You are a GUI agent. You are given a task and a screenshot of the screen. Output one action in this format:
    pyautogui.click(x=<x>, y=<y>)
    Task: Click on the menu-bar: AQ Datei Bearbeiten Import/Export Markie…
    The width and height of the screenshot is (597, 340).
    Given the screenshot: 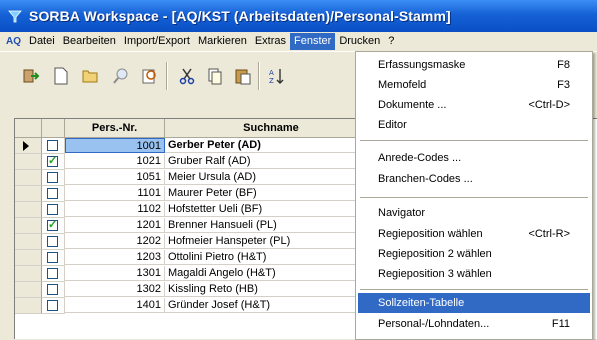 What is the action you would take?
    pyautogui.click(x=298, y=41)
    